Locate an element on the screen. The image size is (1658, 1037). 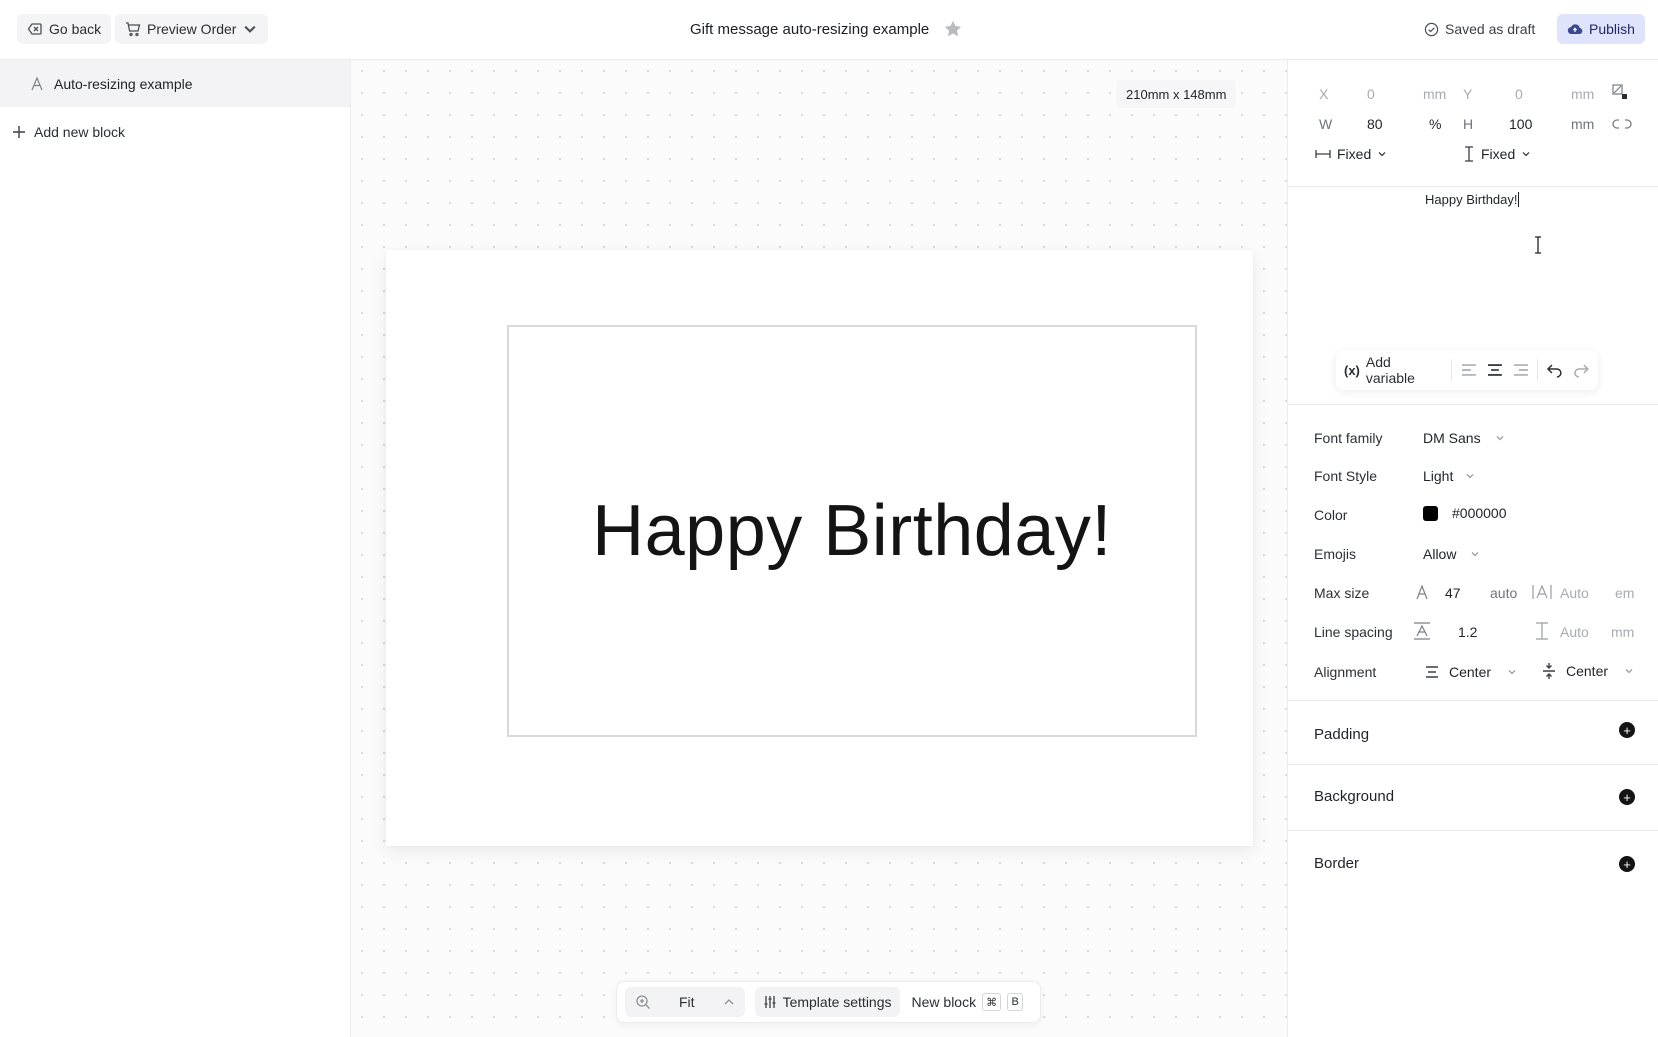
publish-label: Publish is located at coordinates (1612, 29).